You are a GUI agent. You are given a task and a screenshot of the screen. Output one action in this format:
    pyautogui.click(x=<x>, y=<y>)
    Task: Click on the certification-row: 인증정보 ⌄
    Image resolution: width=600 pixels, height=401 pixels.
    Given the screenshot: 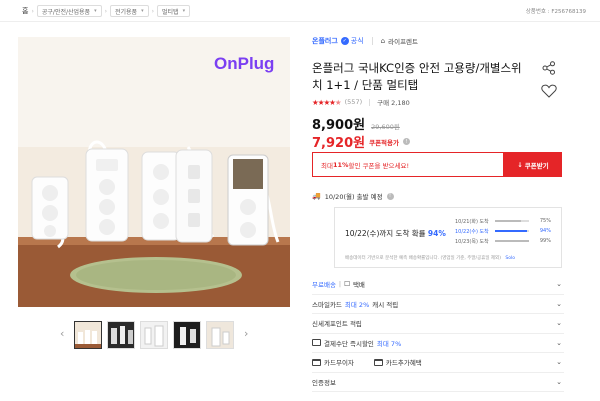 What is the action you would take?
    pyautogui.click(x=438, y=382)
    